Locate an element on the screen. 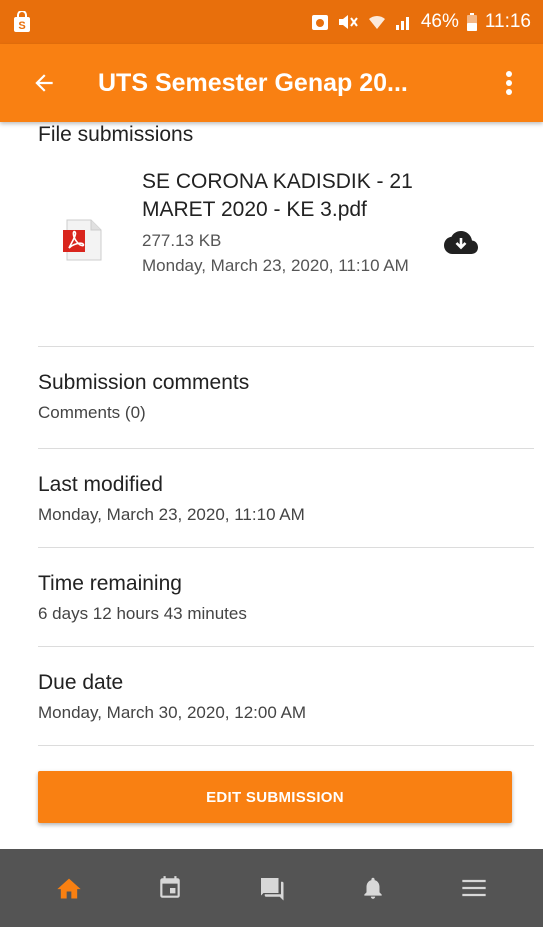 Image resolution: width=543 pixels, height=927 pixels. file-date: Monday, March 23, 2020, 11:10 AM is located at coordinates (275, 265).